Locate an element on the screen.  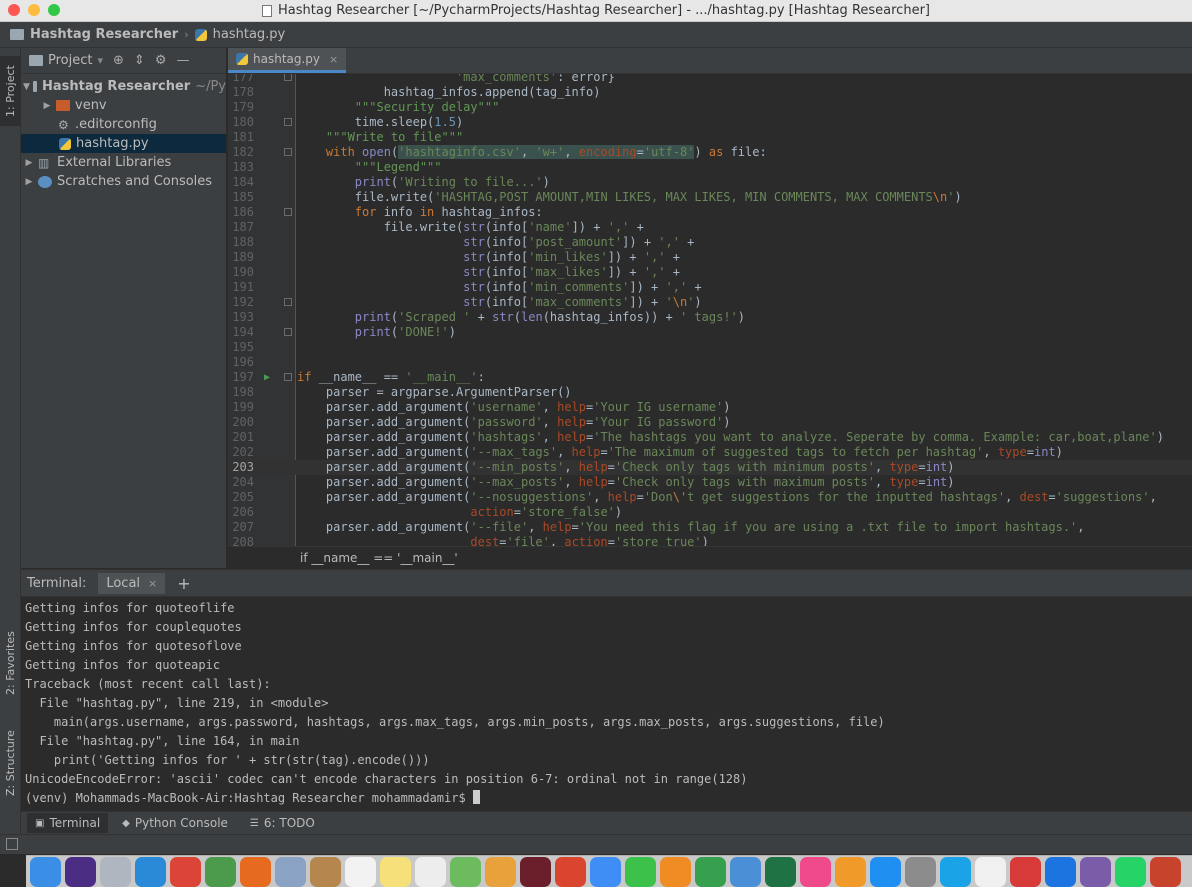
tool-tab-todo: ☰ 6: TODO is located at coordinates (282, 823).